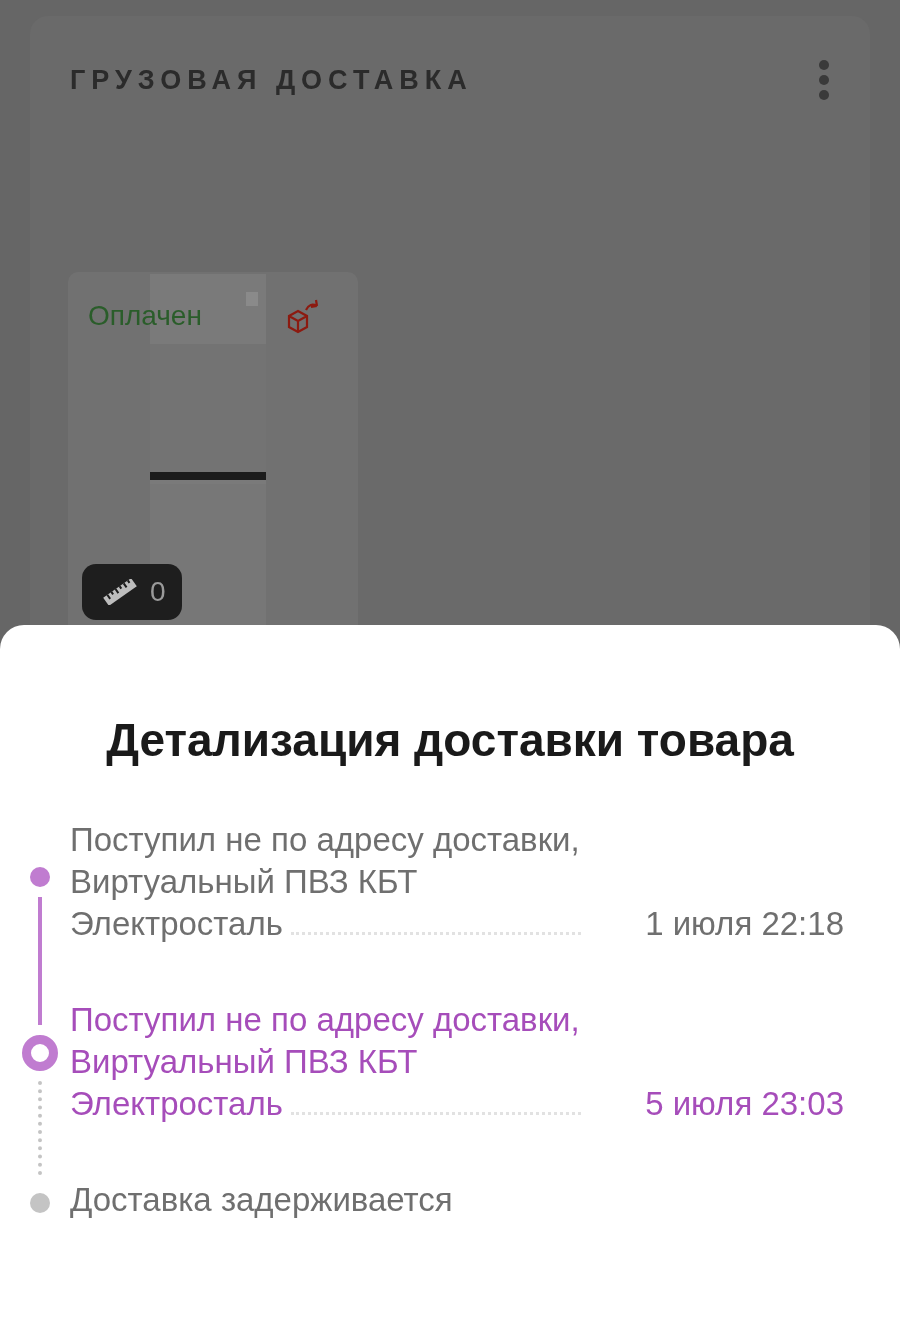 The width and height of the screenshot is (900, 1320). I want to click on step-text: Доставка задерживается, so click(261, 1199).